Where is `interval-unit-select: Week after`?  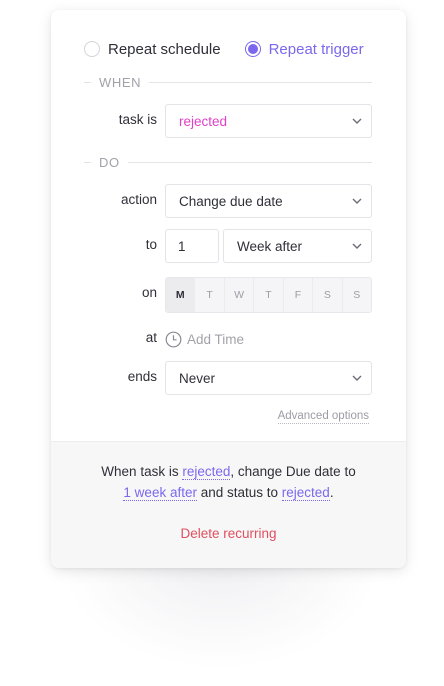
interval-unit-select: Week after is located at coordinates (297, 246).